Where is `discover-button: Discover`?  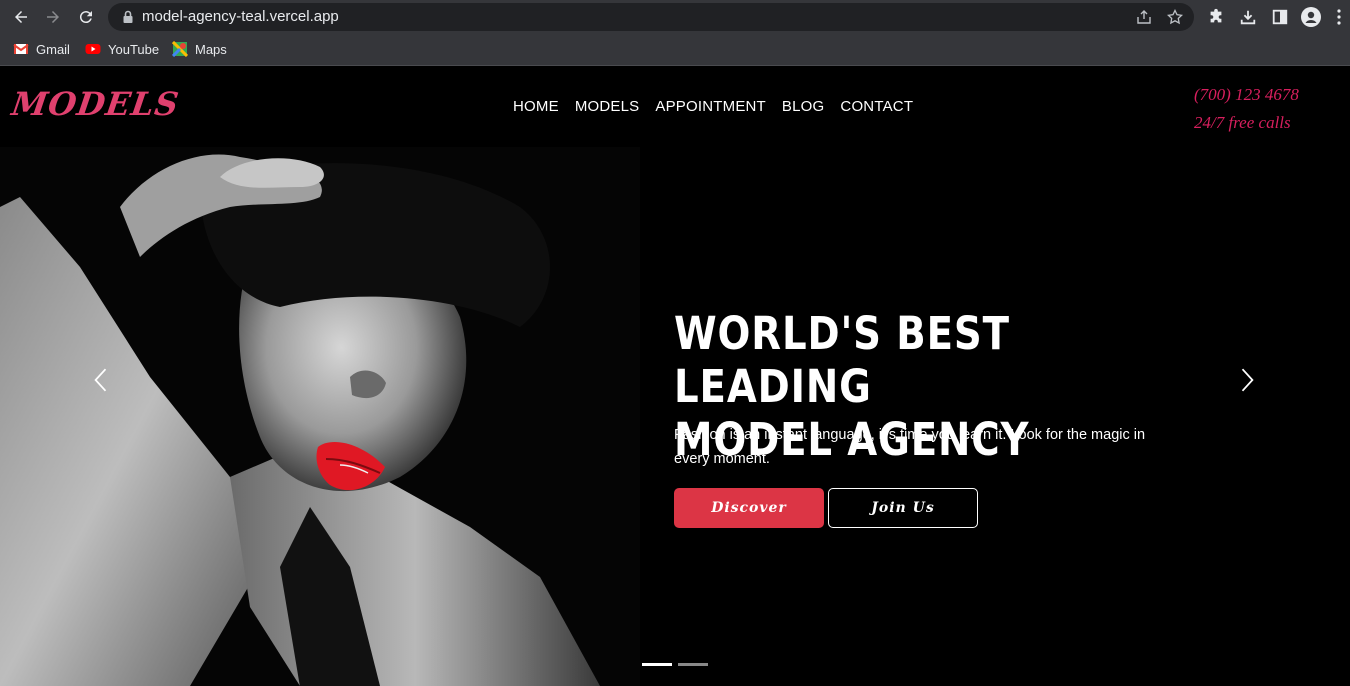
discover-button: Discover is located at coordinates (749, 508).